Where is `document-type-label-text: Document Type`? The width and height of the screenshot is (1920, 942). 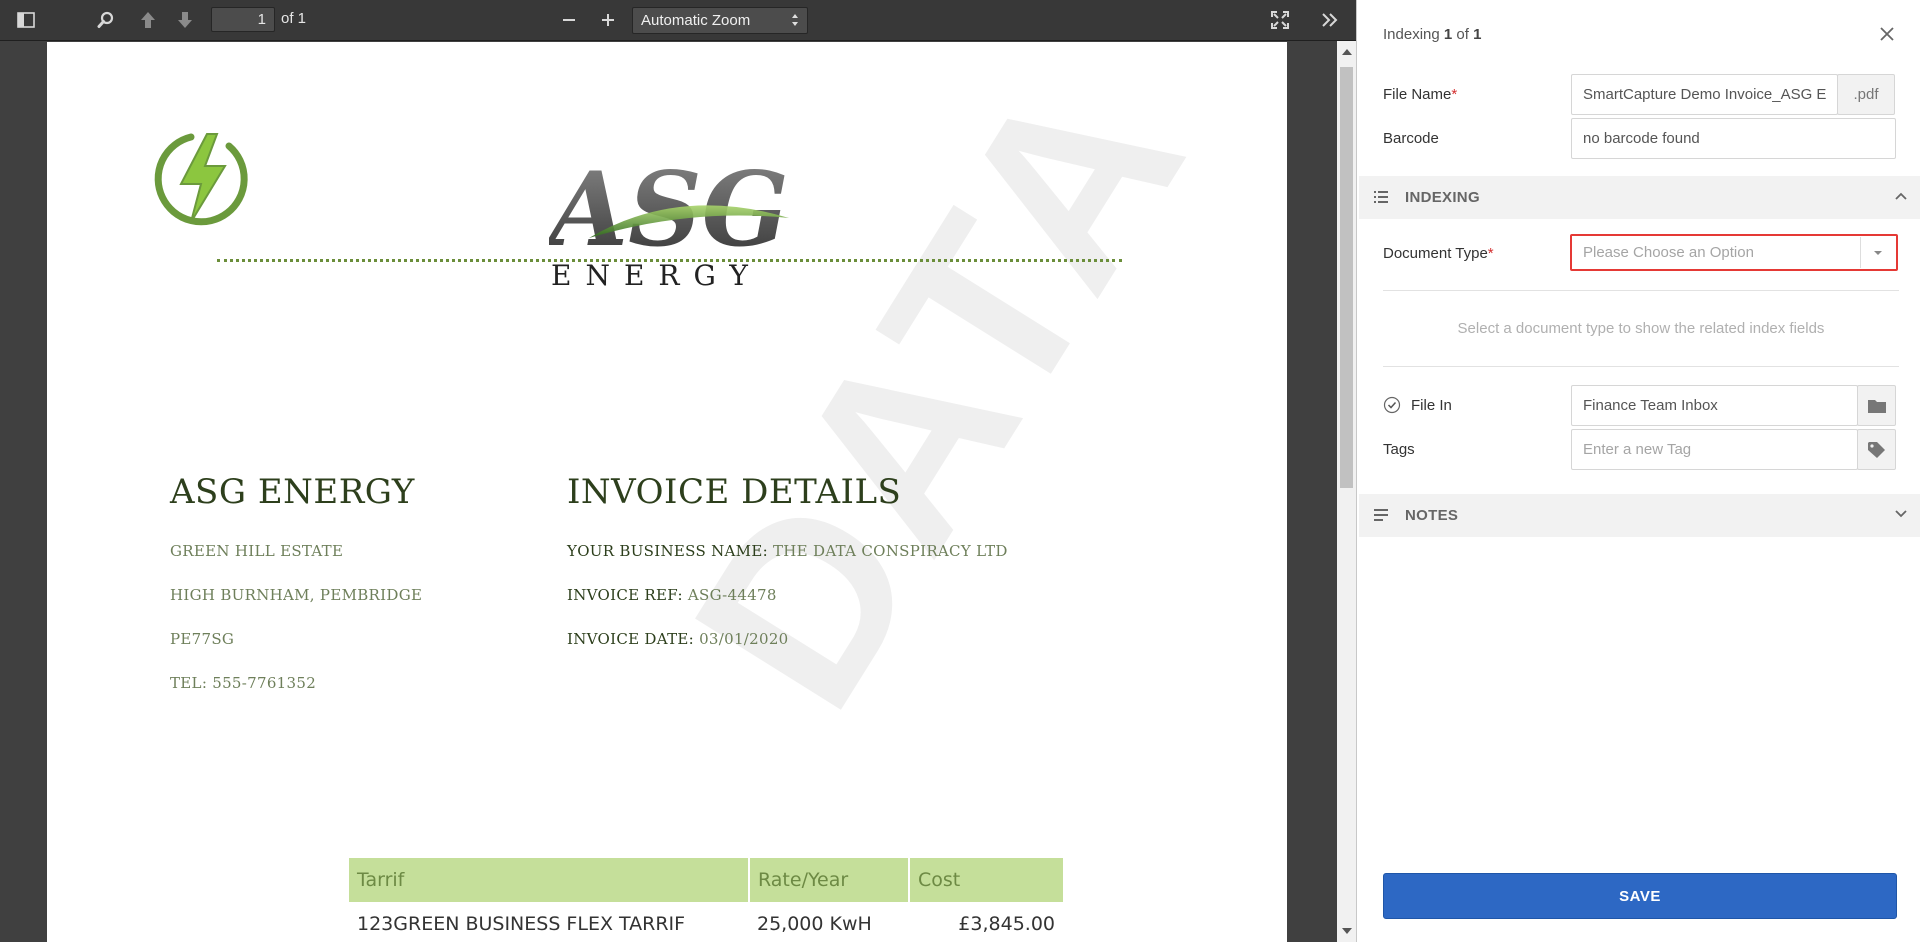
document-type-label-text: Document Type is located at coordinates (1435, 253).